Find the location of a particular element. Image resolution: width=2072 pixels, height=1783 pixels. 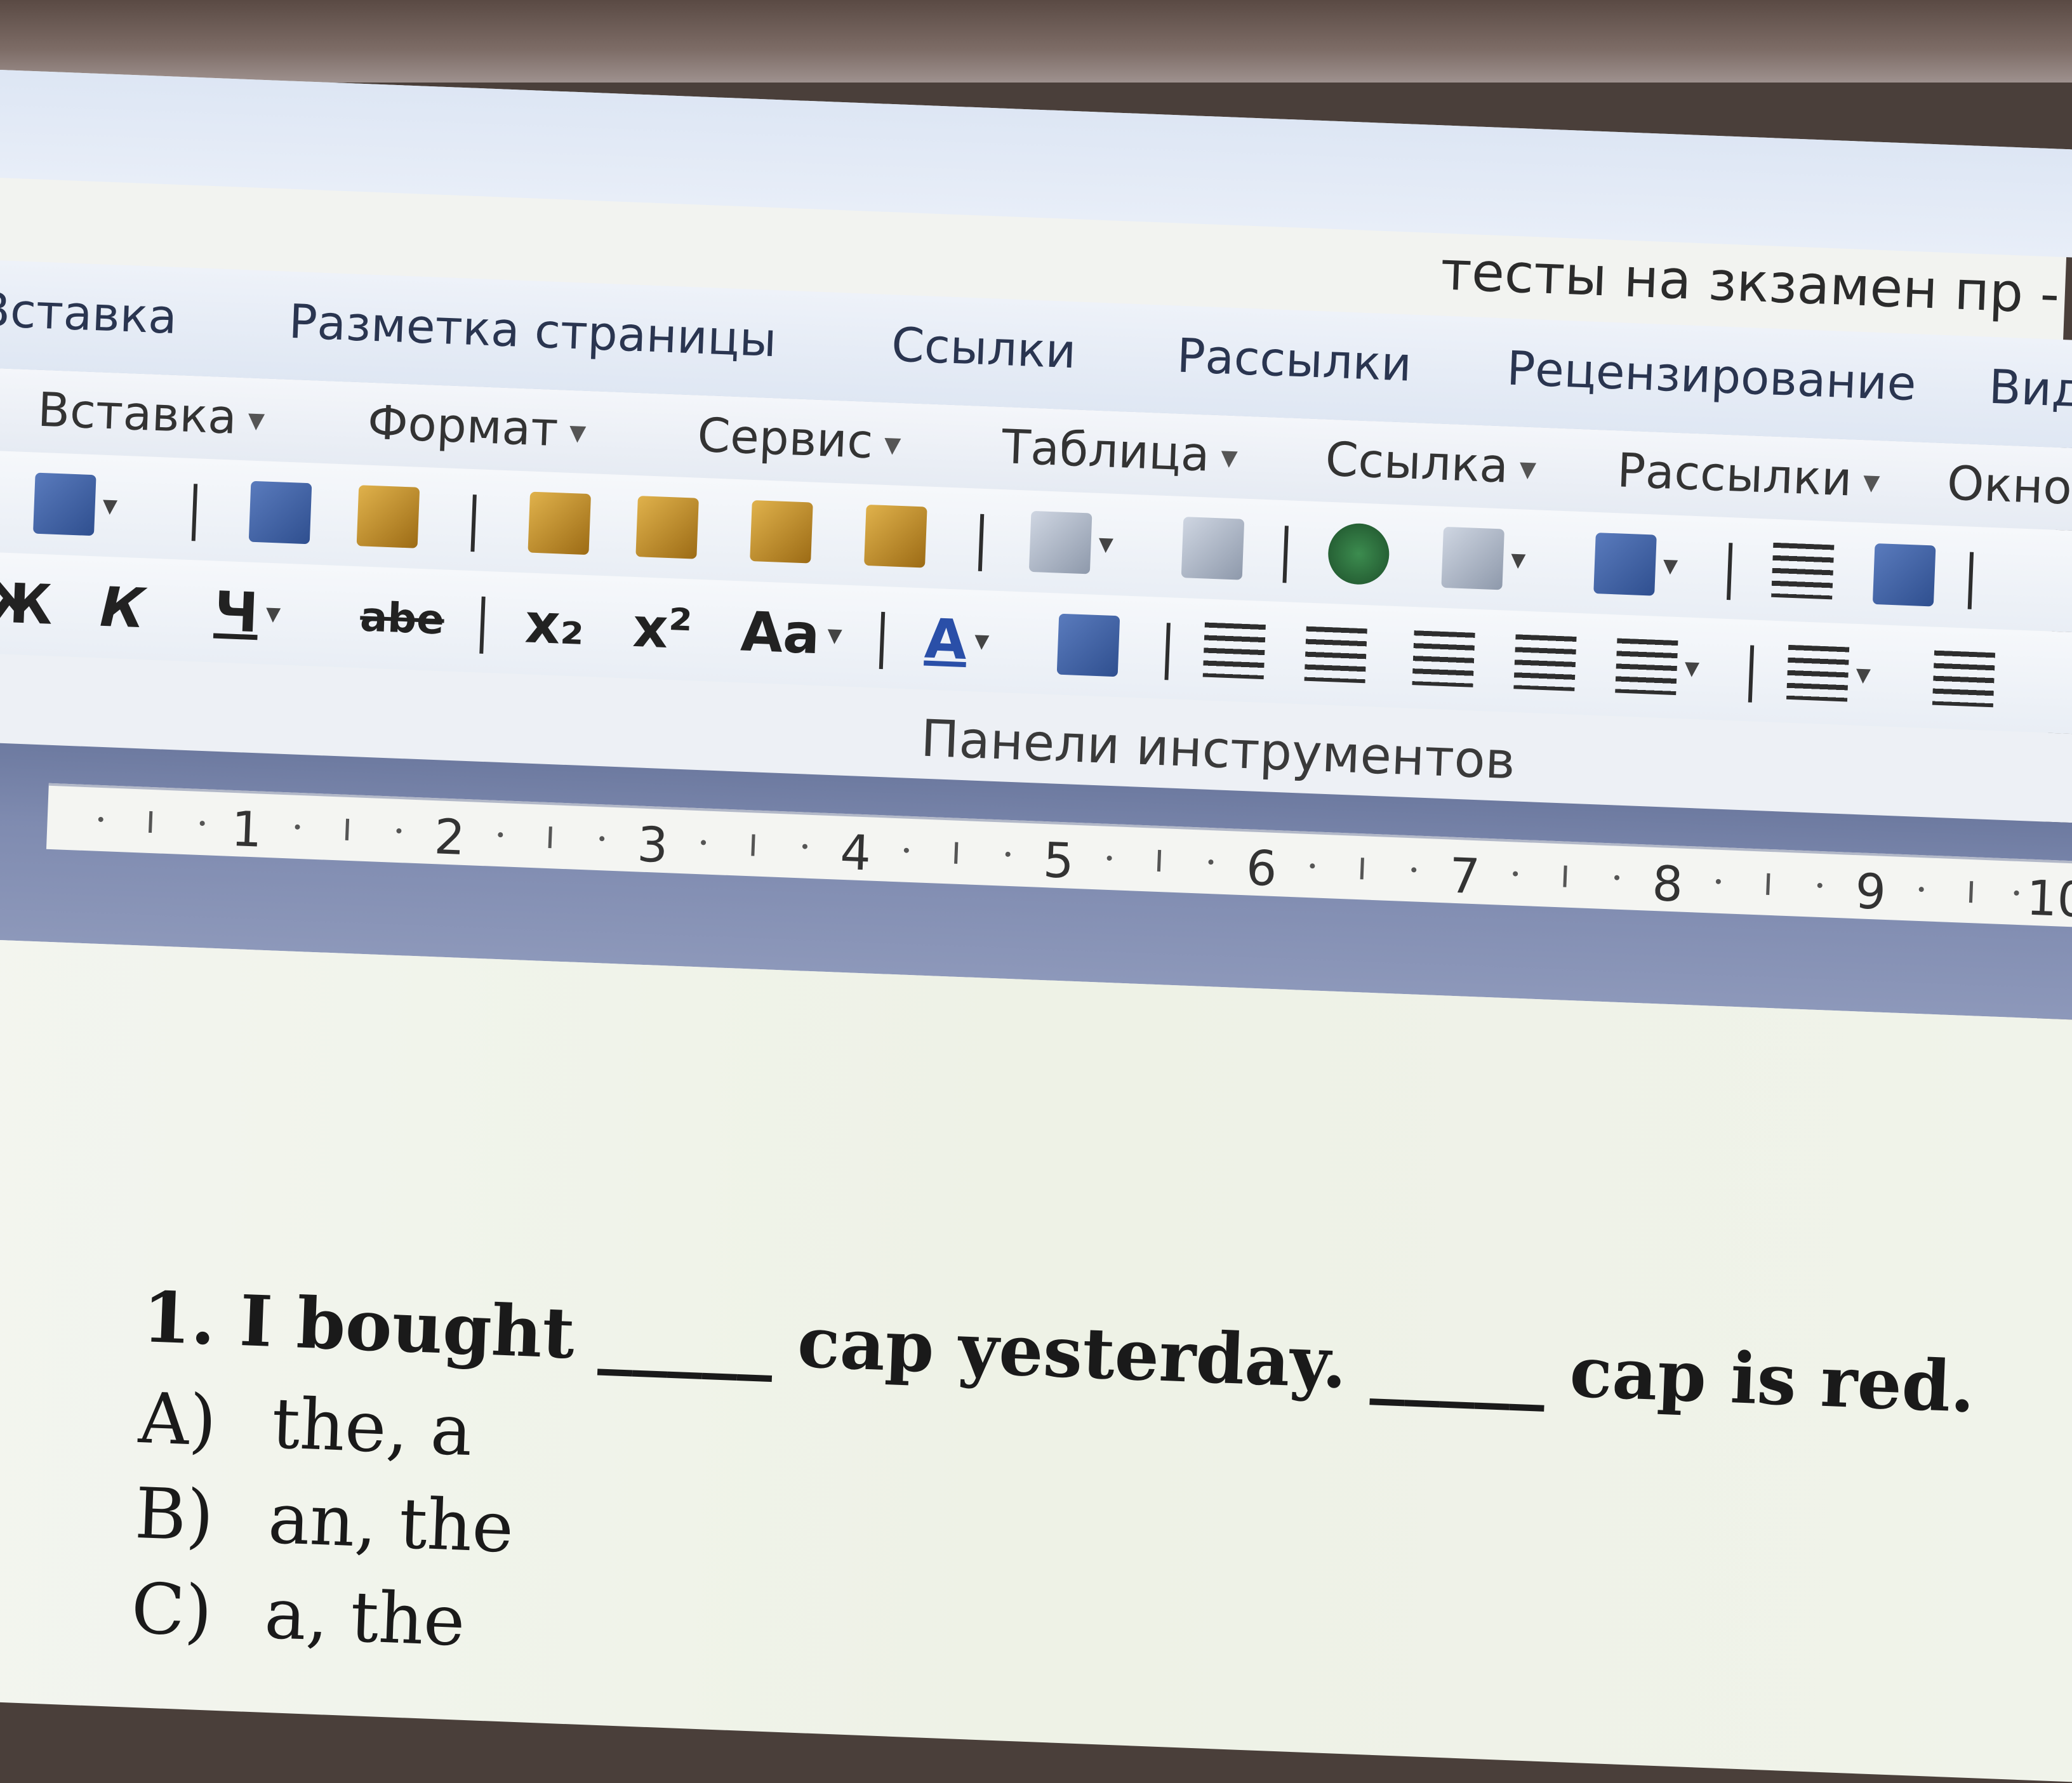

align-right-button is located at coordinates (1444, 659).